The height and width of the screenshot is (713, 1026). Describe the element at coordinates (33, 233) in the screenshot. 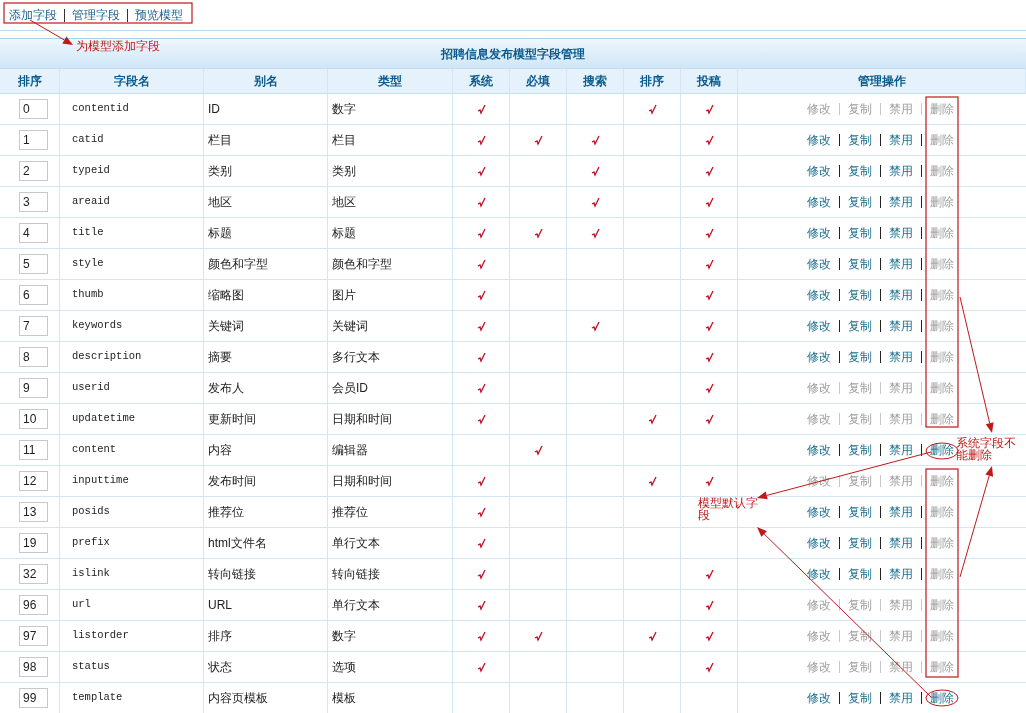

I see `order-input: 4` at that location.